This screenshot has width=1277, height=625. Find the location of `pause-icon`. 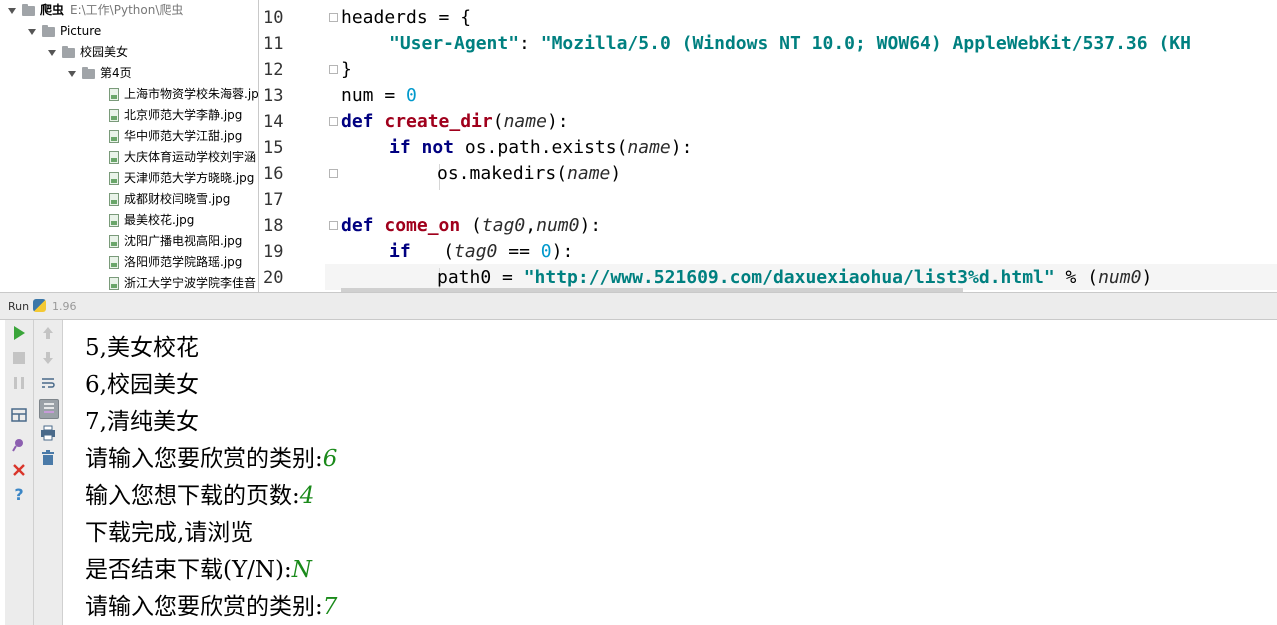

pause-icon is located at coordinates (19, 383).